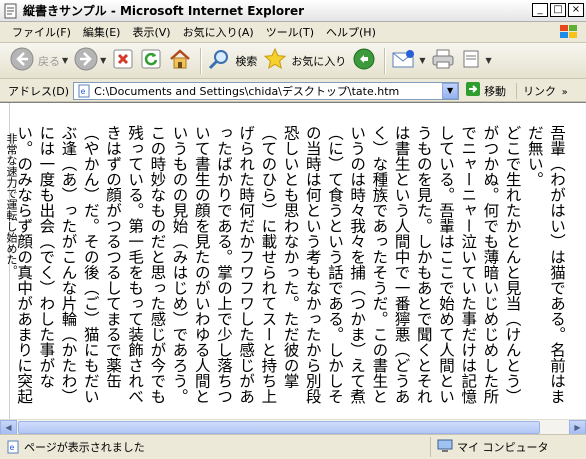 This screenshot has height=459, width=586. What do you see at coordinates (164, 11) in the screenshot?
I see `window-title: 縦書きサンプル - Microsoft Internet Explorer` at bounding box center [164, 11].